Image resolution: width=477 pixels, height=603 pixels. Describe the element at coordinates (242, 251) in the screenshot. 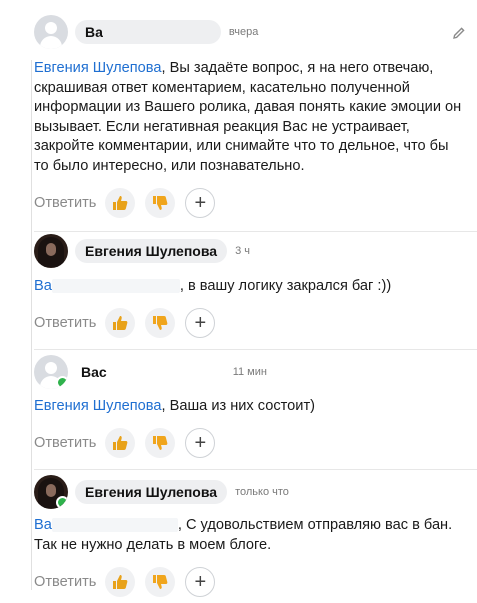

I see `comment-time: 3 ч` at that location.